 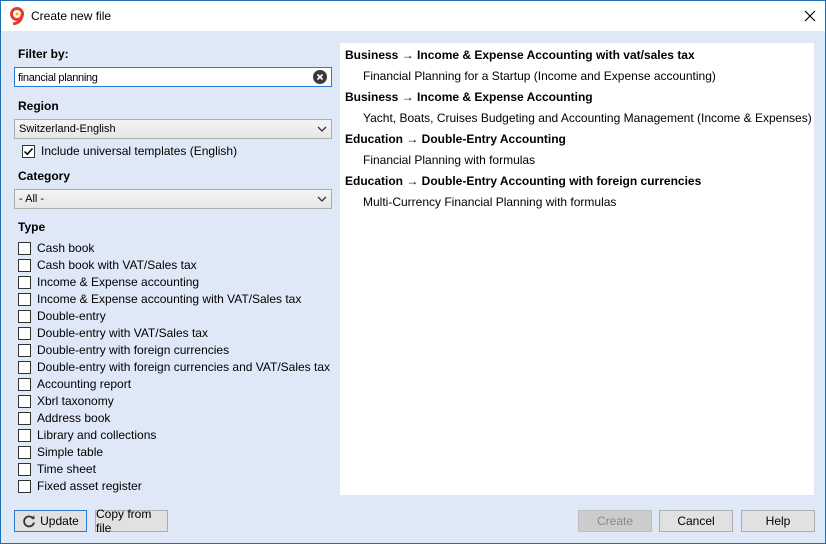 What do you see at coordinates (84, 384) in the screenshot?
I see `type-item-label: Accounting report` at bounding box center [84, 384].